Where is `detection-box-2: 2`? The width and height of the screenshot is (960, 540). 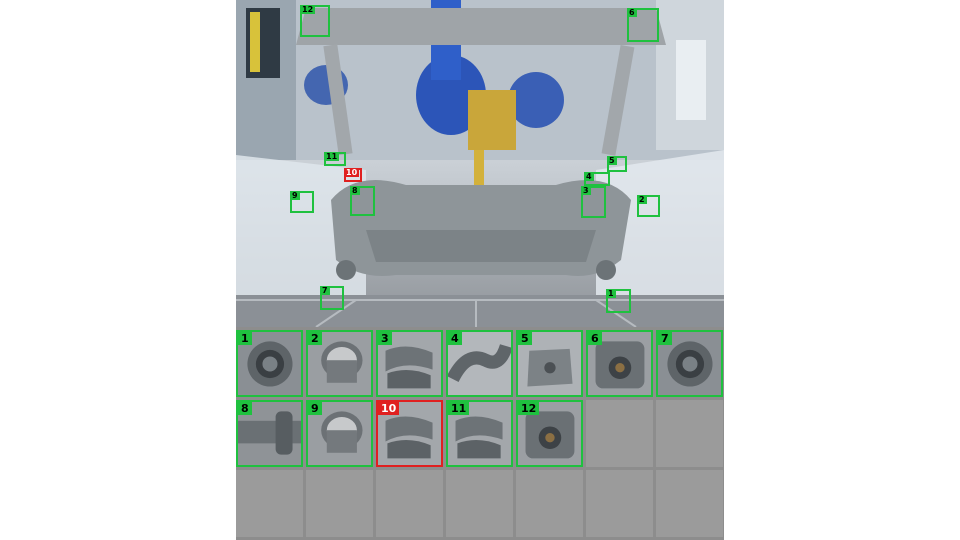 detection-box-2: 2 is located at coordinates (648, 206).